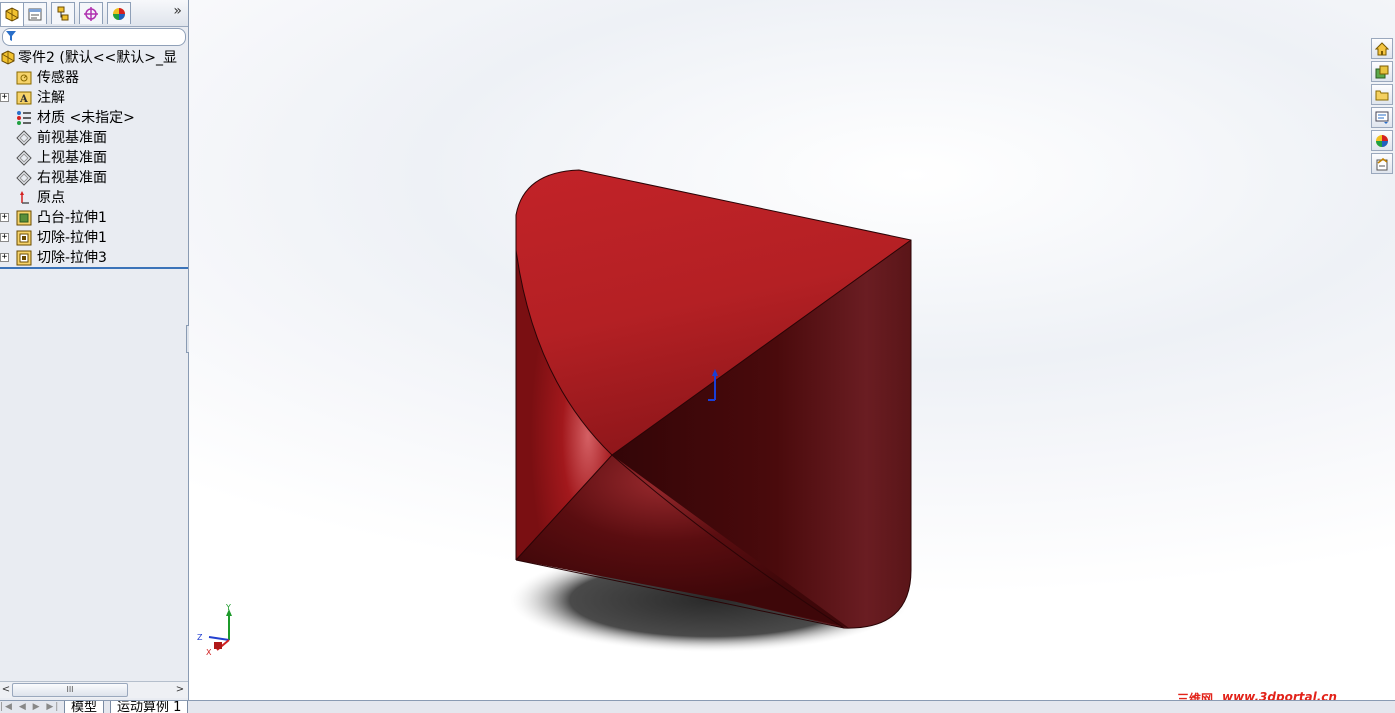  Describe the element at coordinates (72, 238) in the screenshot. I see `tree-item-label: 切除-拉伸1` at that location.